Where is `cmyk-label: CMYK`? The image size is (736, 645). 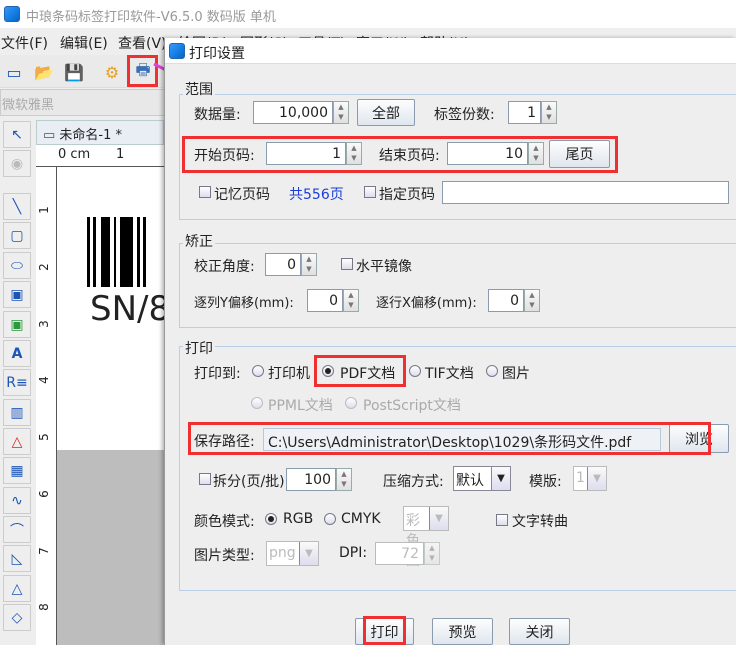
cmyk-label: CMYK is located at coordinates (361, 519).